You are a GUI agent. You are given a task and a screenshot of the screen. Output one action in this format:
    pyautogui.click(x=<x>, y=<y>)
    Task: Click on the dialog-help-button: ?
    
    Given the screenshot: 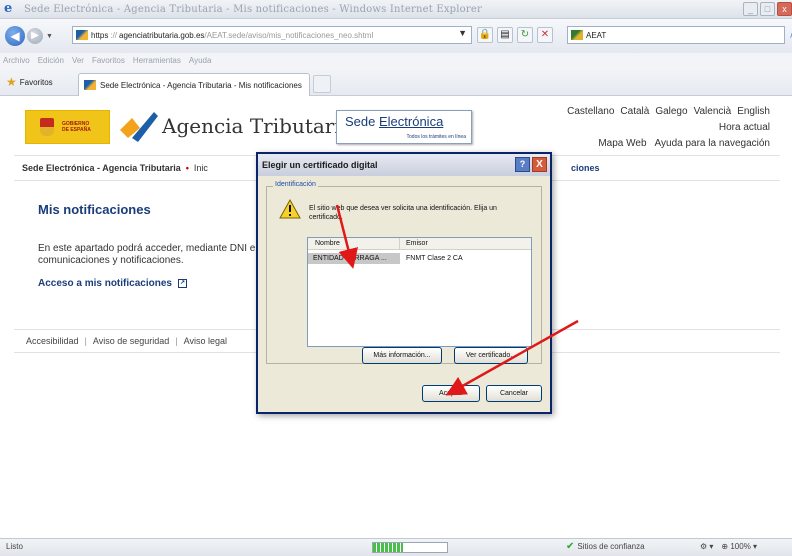 What is the action you would take?
    pyautogui.click(x=522, y=164)
    